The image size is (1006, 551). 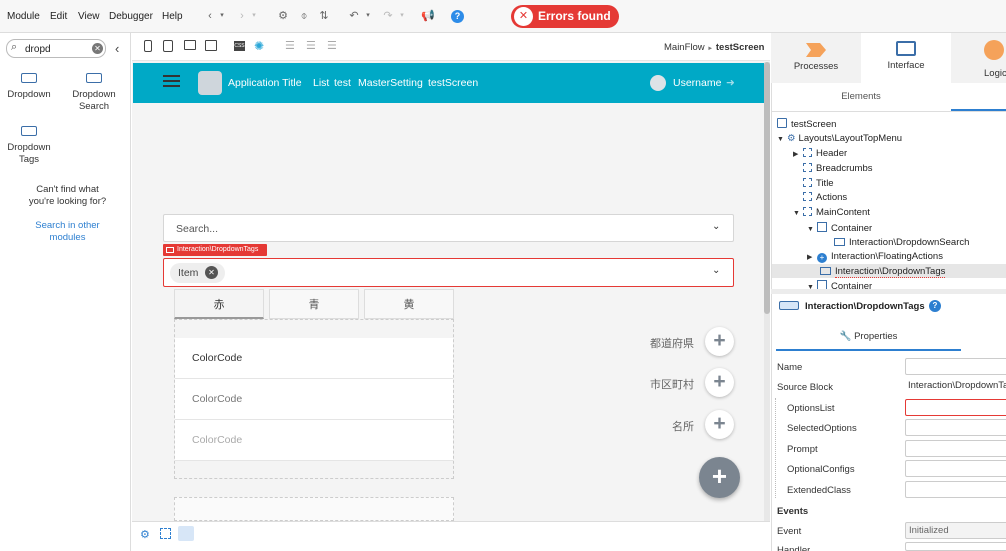 What do you see at coordinates (23, 16) in the screenshot?
I see `menu-module: Module` at bounding box center [23, 16].